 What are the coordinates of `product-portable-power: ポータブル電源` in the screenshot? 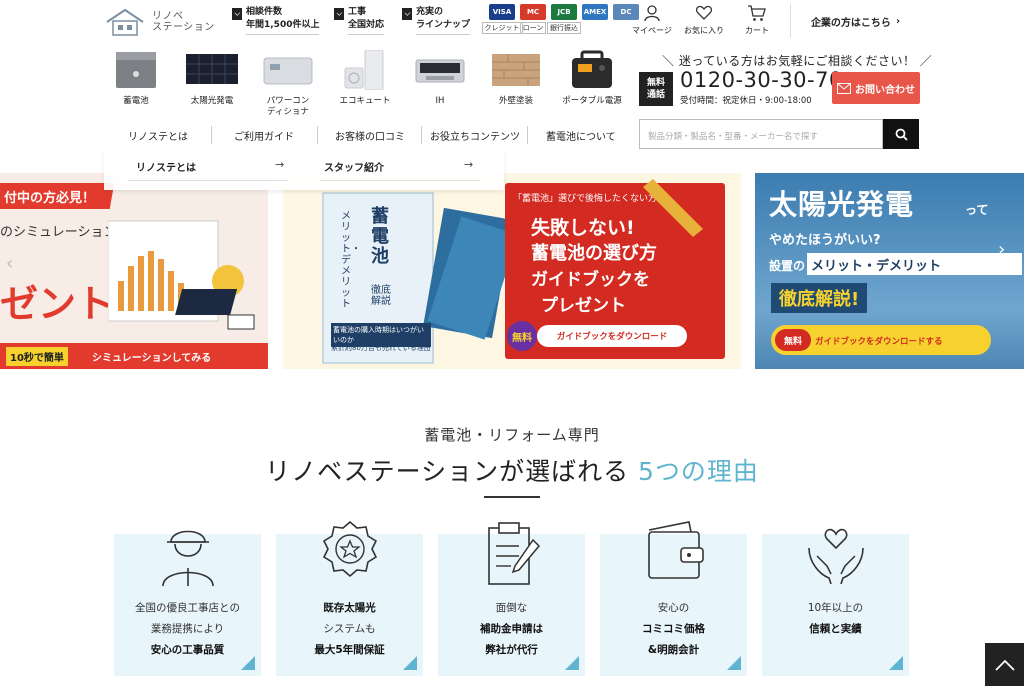 It's located at (592, 78).